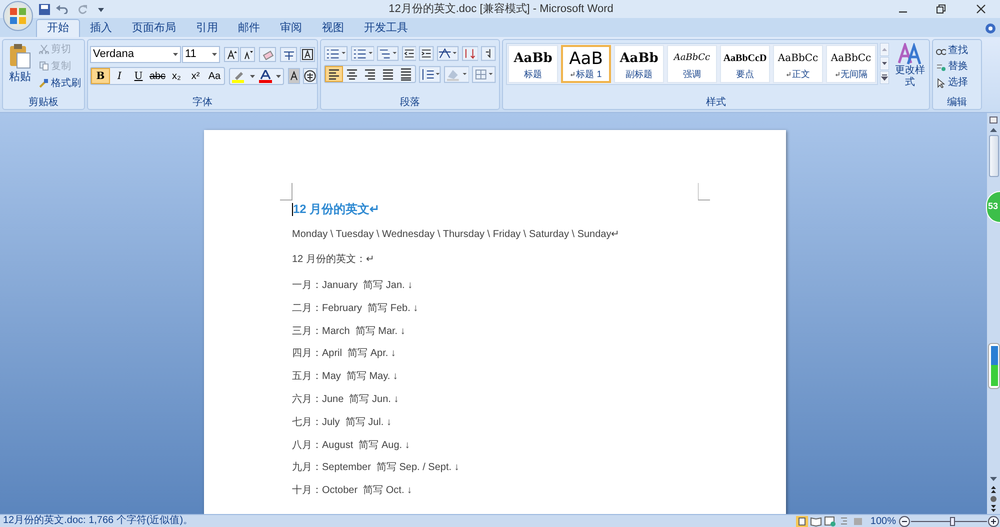 This screenshot has width=1000, height=527. What do you see at coordinates (993, 499) in the screenshot?
I see `browse-object-icon` at bounding box center [993, 499].